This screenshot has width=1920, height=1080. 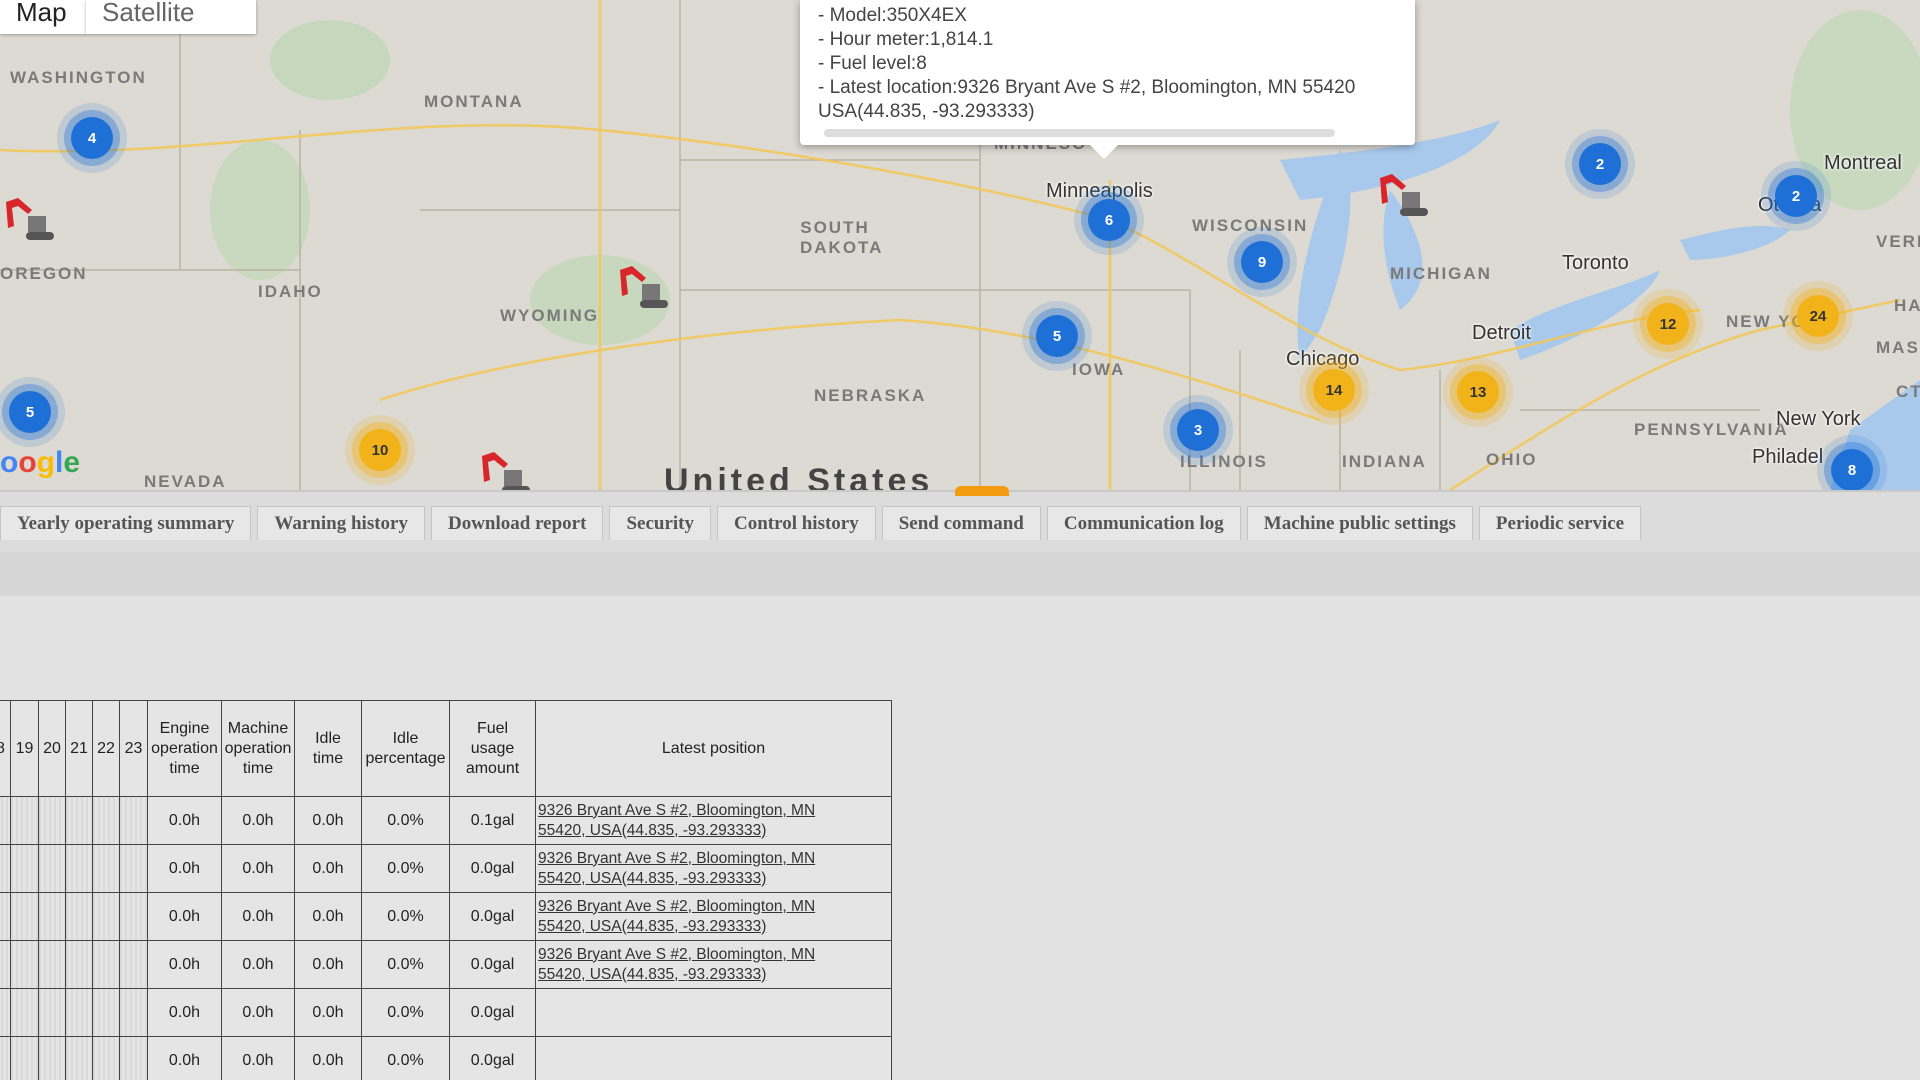 What do you see at coordinates (446, 1058) in the screenshot?
I see `table-row: 0.0h 0.0h 0.0h 0.0% 0.0gal` at bounding box center [446, 1058].